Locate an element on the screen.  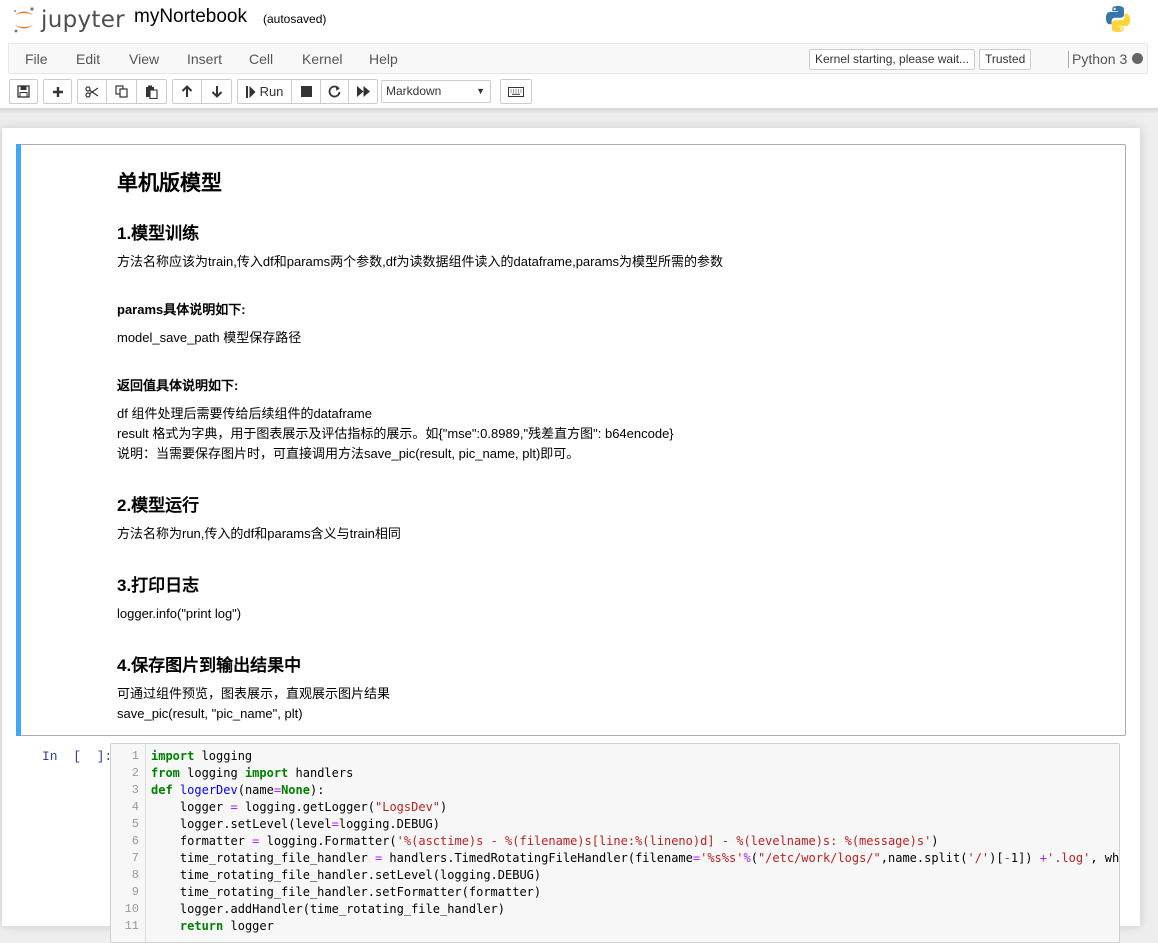
arrow-down-icon is located at coordinates (216, 92).